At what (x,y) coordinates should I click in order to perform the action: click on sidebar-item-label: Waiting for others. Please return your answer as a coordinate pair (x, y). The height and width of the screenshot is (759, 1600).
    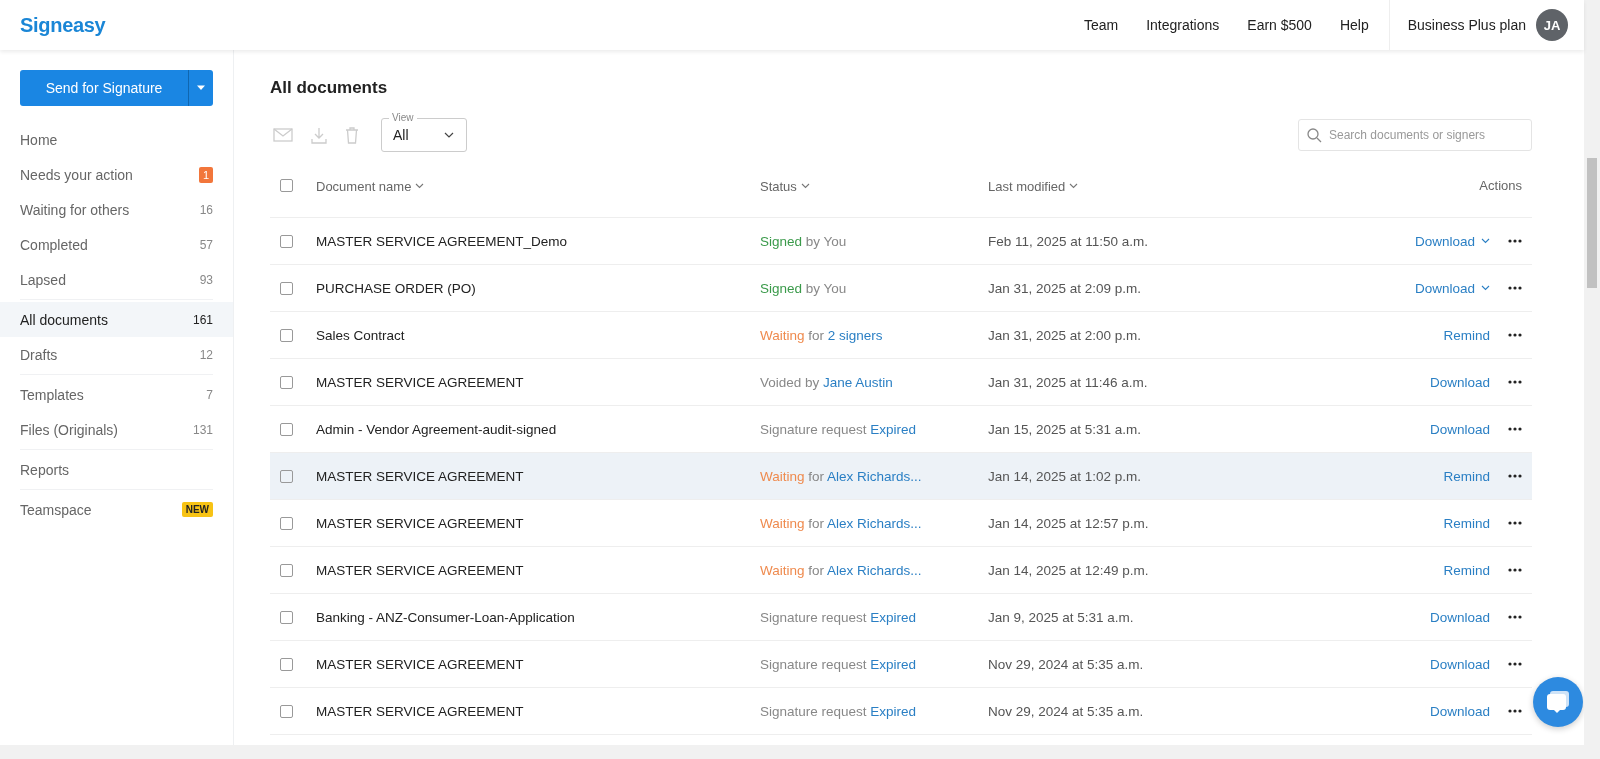
    Looking at the image, I should click on (75, 209).